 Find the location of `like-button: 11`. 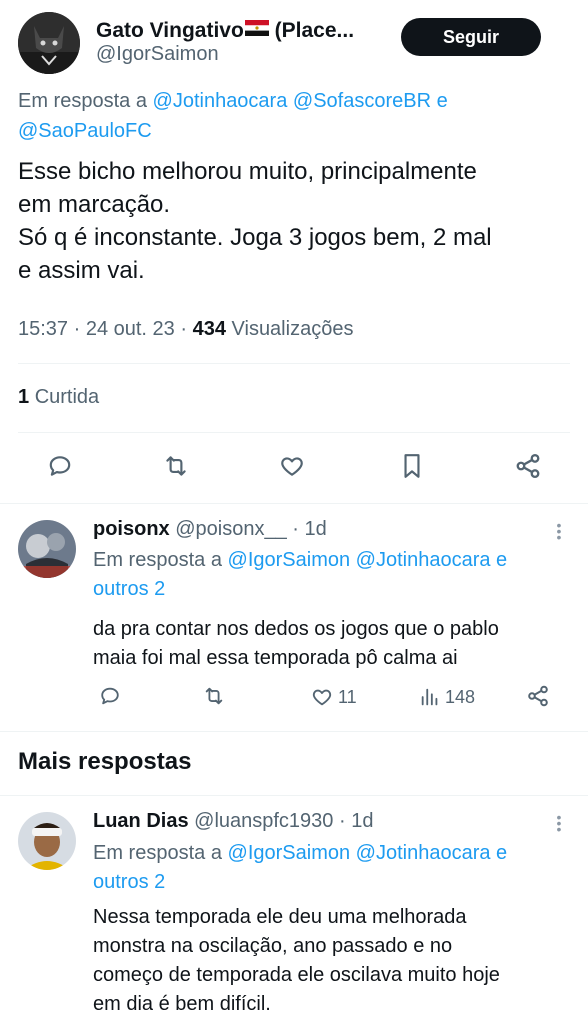

like-button: 11 is located at coordinates (333, 697).